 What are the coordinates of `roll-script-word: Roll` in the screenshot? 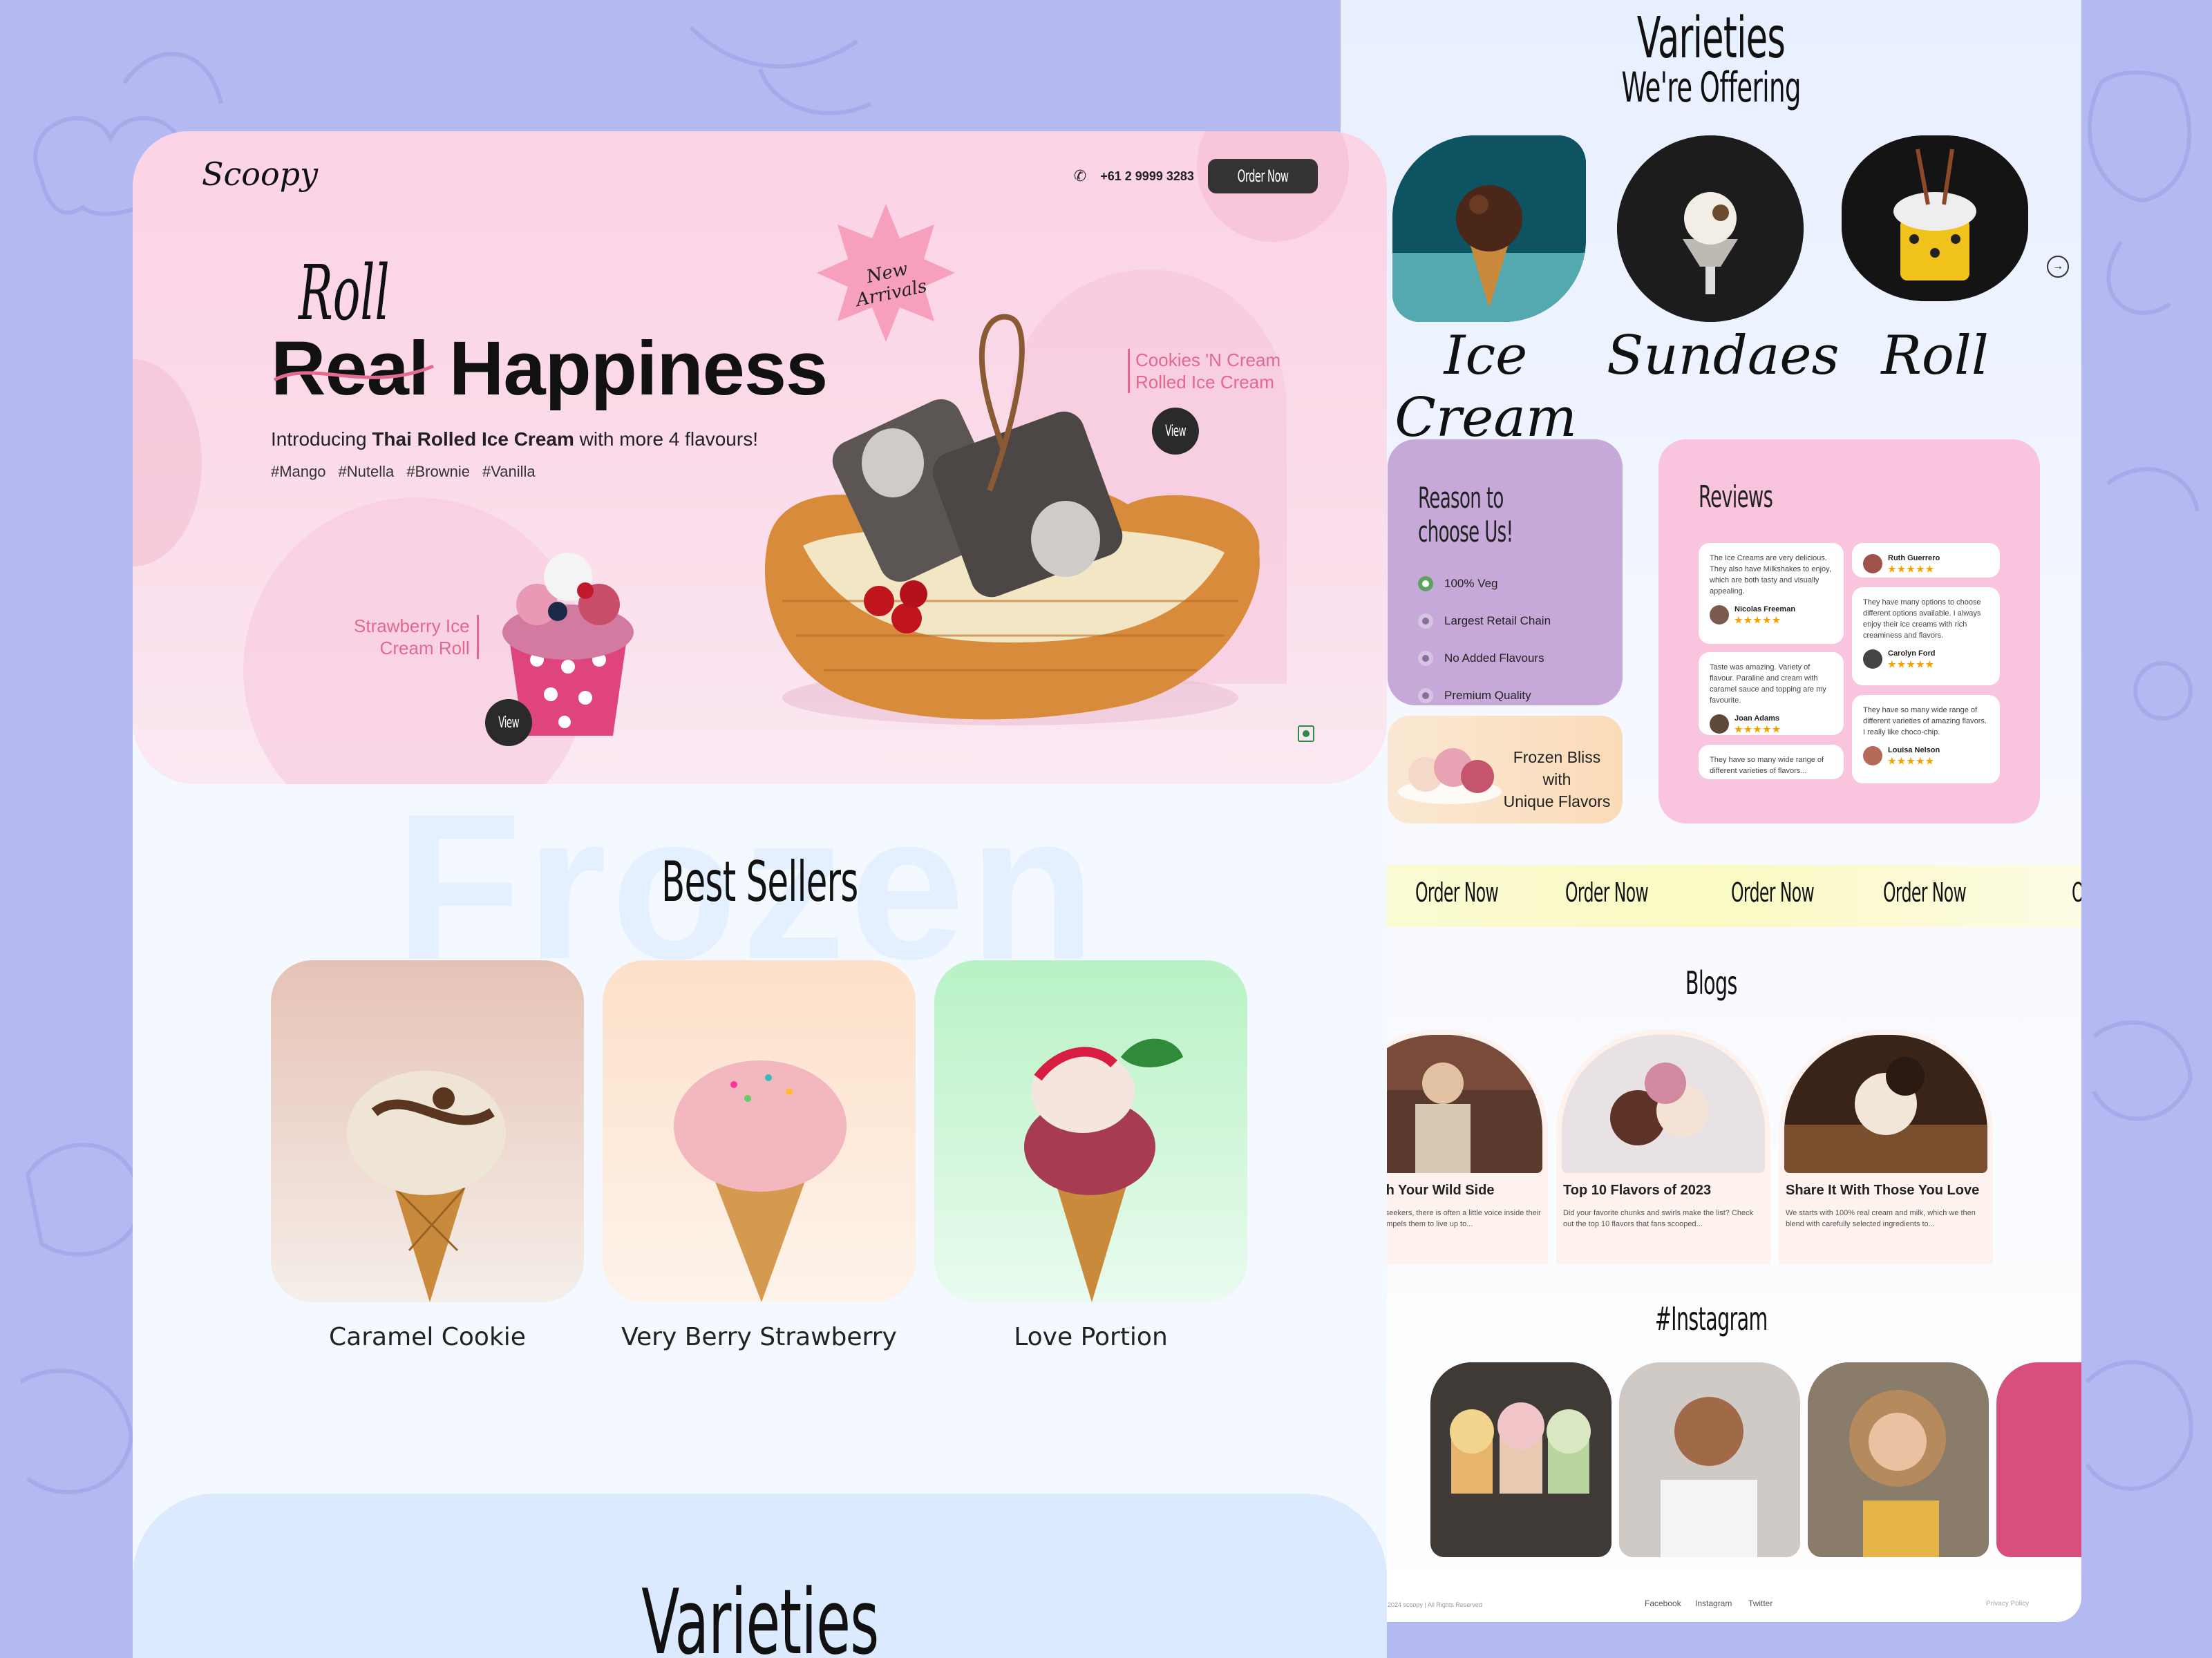 It's located at (344, 293).